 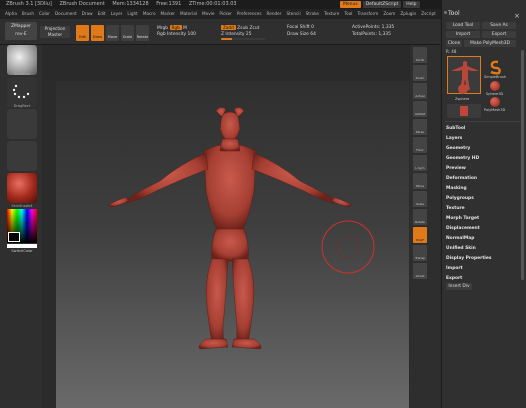 What do you see at coordinates (420, 253) in the screenshot?
I see `view-transp-button: Transp` at bounding box center [420, 253].